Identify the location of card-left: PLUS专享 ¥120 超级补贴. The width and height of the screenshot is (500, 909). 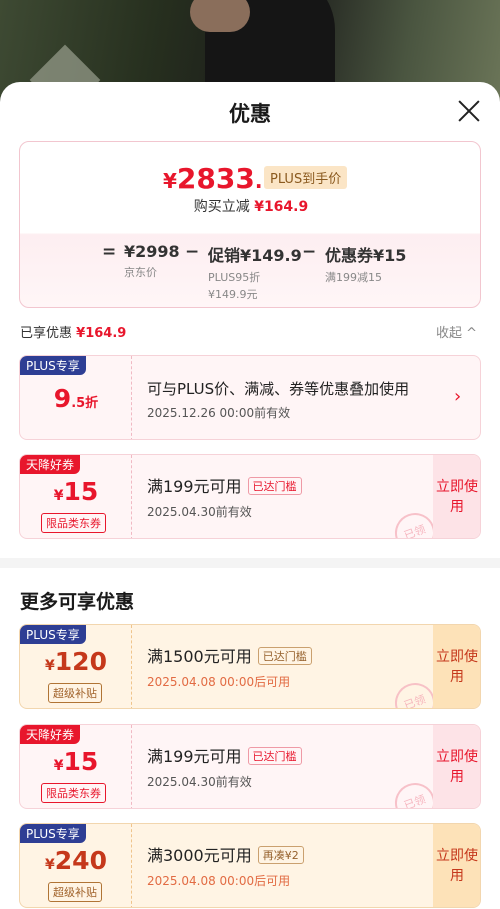
(76, 666).